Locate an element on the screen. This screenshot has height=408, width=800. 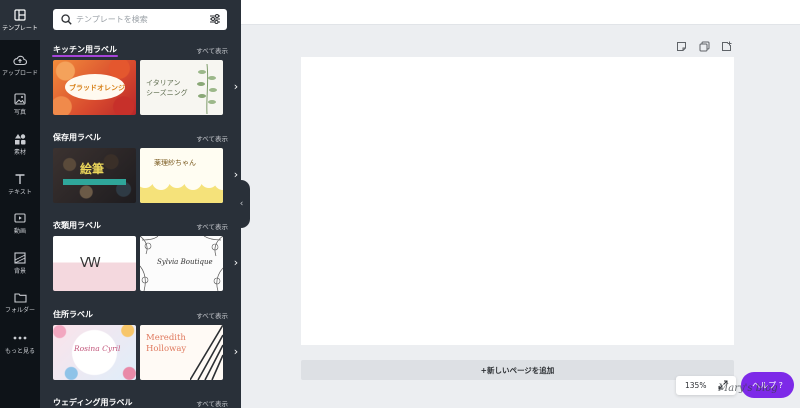
rail-item-elements: 素材 is located at coordinates (20, 144).